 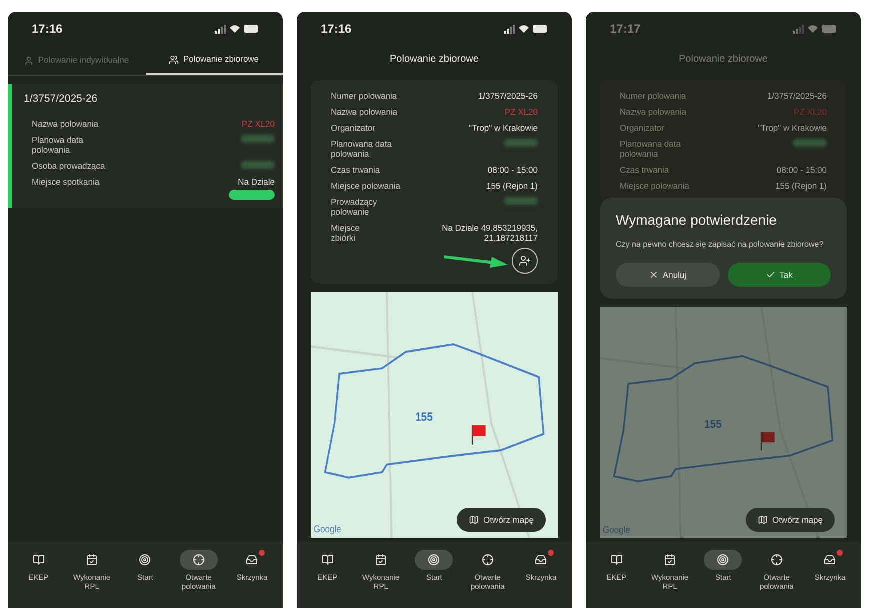 I want to click on field-label: Miejsce zbiórki, so click(x=346, y=233).